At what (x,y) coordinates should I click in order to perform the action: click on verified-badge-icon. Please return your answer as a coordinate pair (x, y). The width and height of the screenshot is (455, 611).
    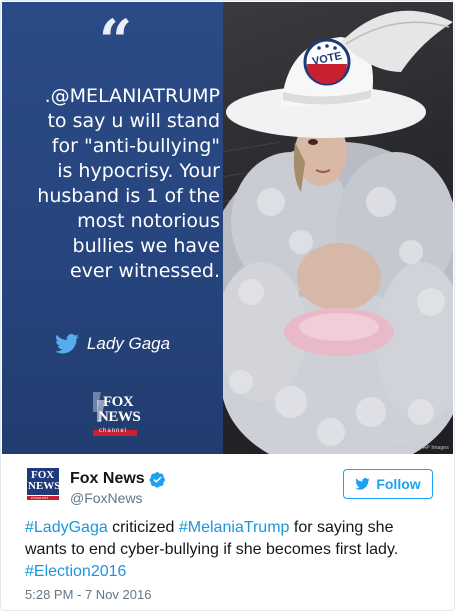
    Looking at the image, I should click on (157, 479).